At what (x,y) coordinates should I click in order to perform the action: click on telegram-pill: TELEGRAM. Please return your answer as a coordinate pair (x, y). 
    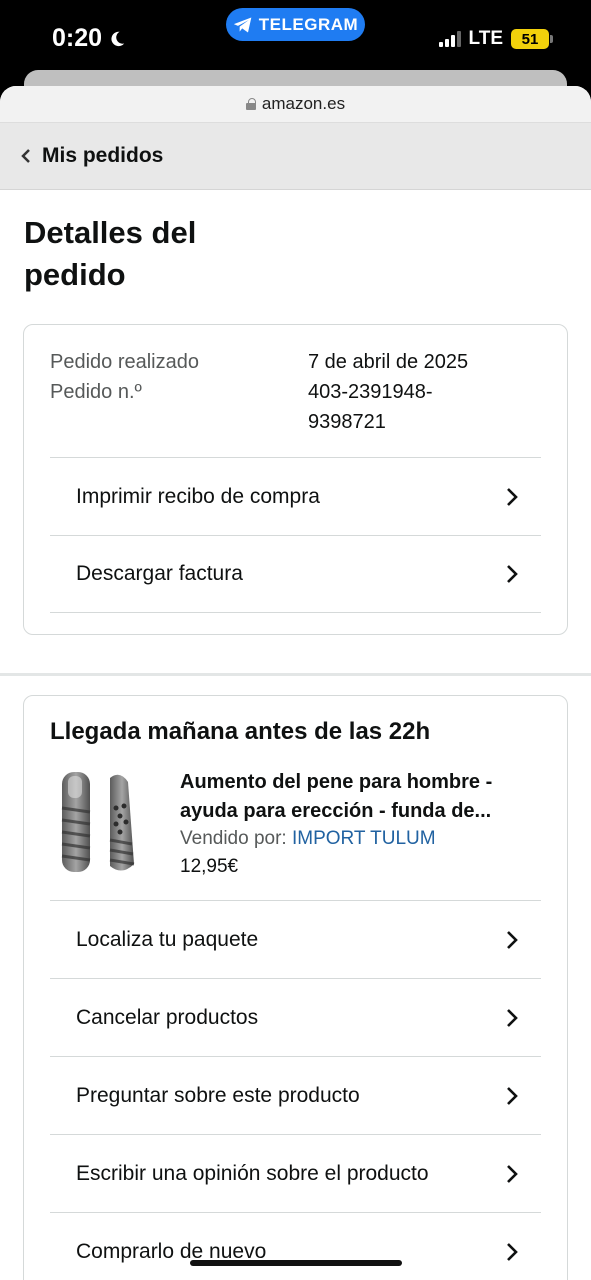
    Looking at the image, I should click on (295, 24).